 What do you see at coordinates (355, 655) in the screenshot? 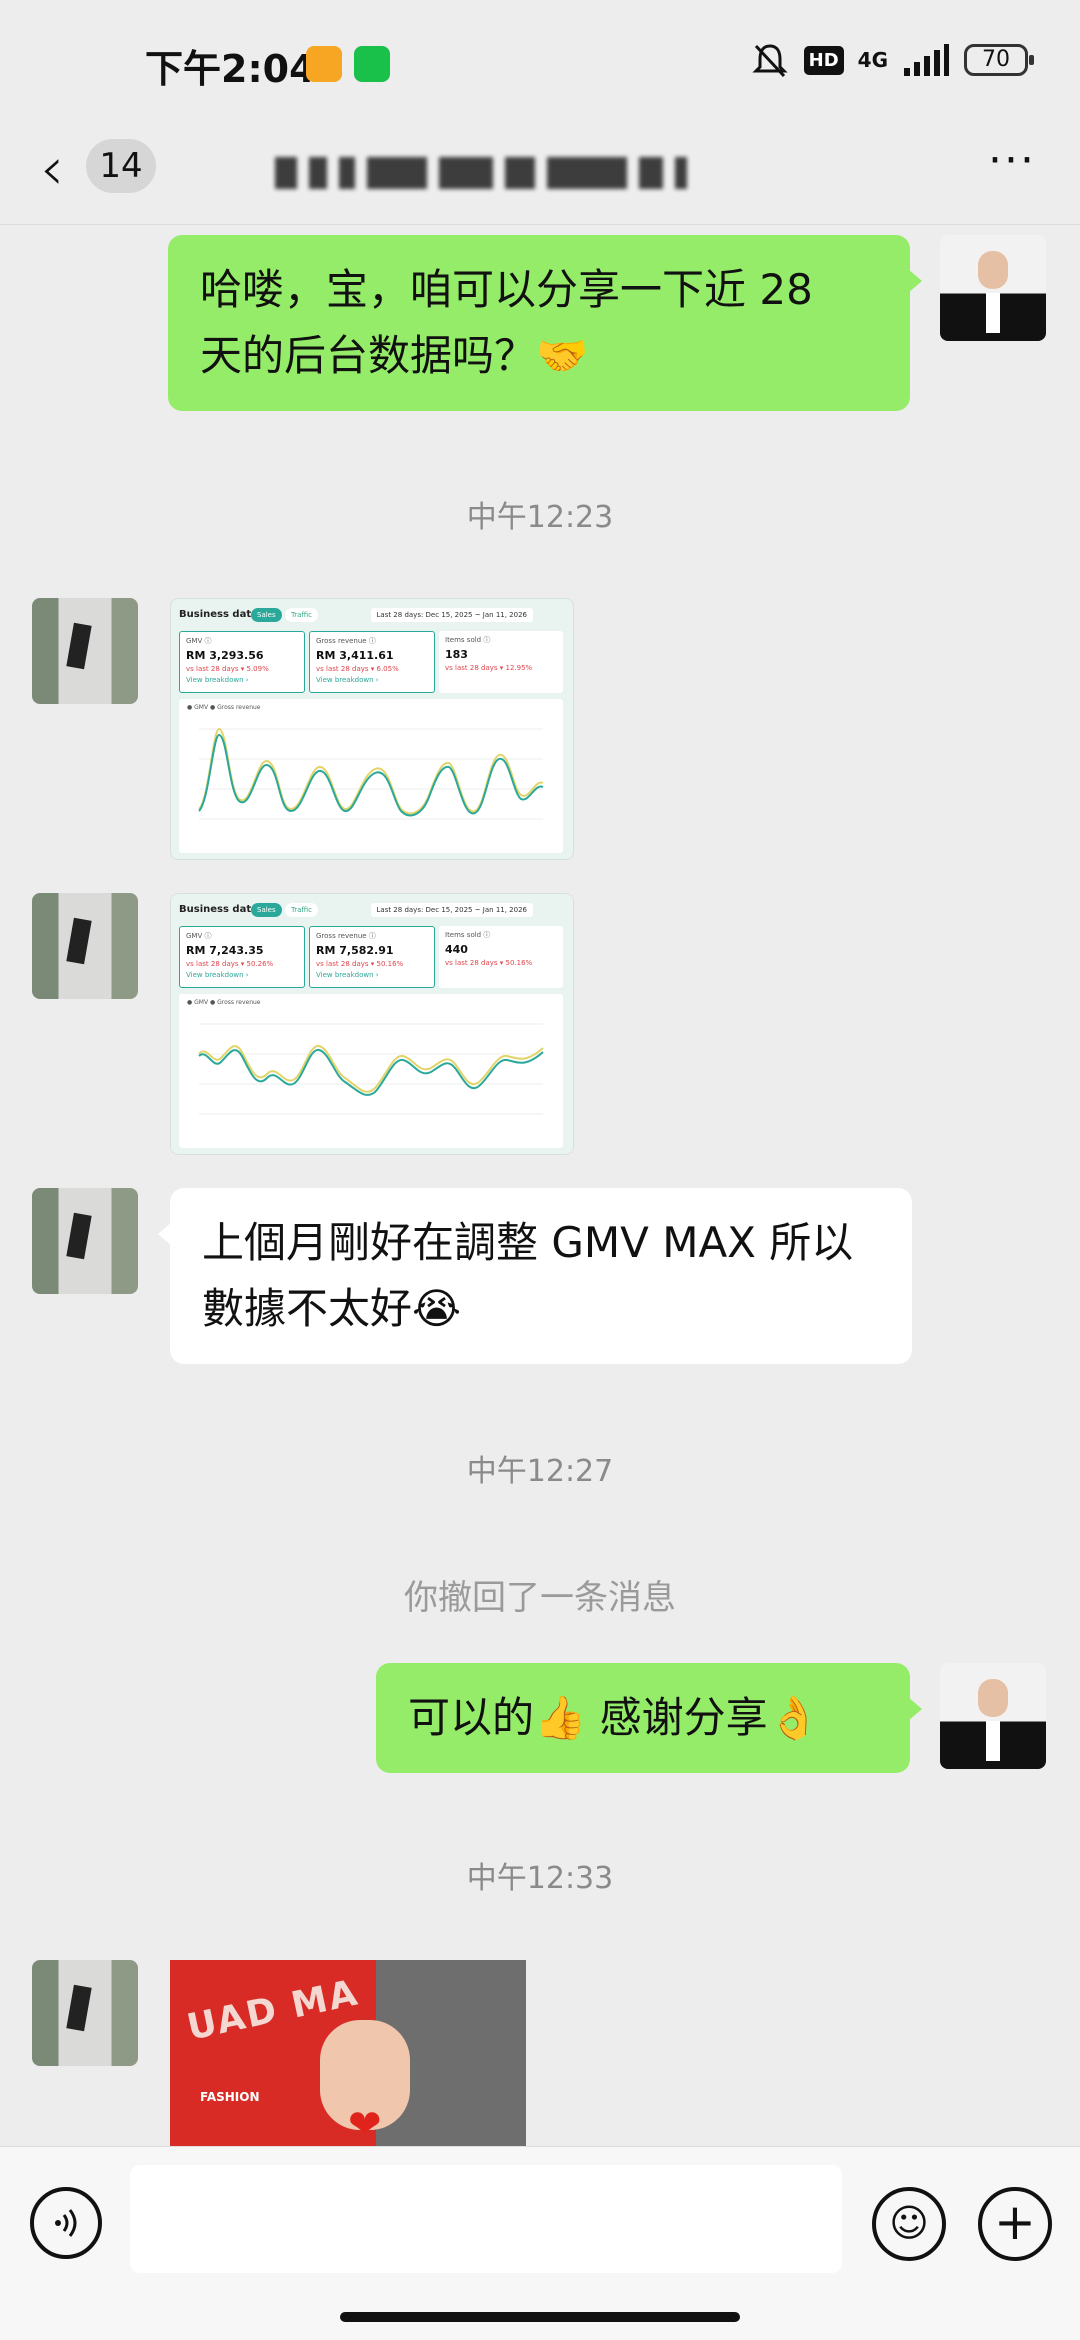
I see `metric-value: RM 3,411.61` at bounding box center [355, 655].